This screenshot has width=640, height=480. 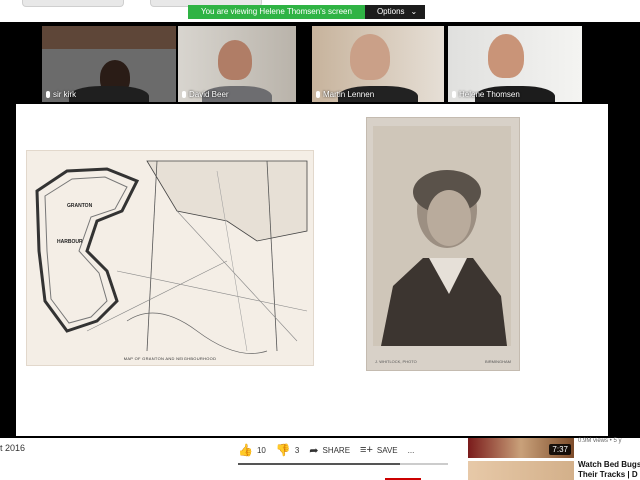 I want to click on participant-tile-david-beer: David Beer, so click(x=237, y=64).